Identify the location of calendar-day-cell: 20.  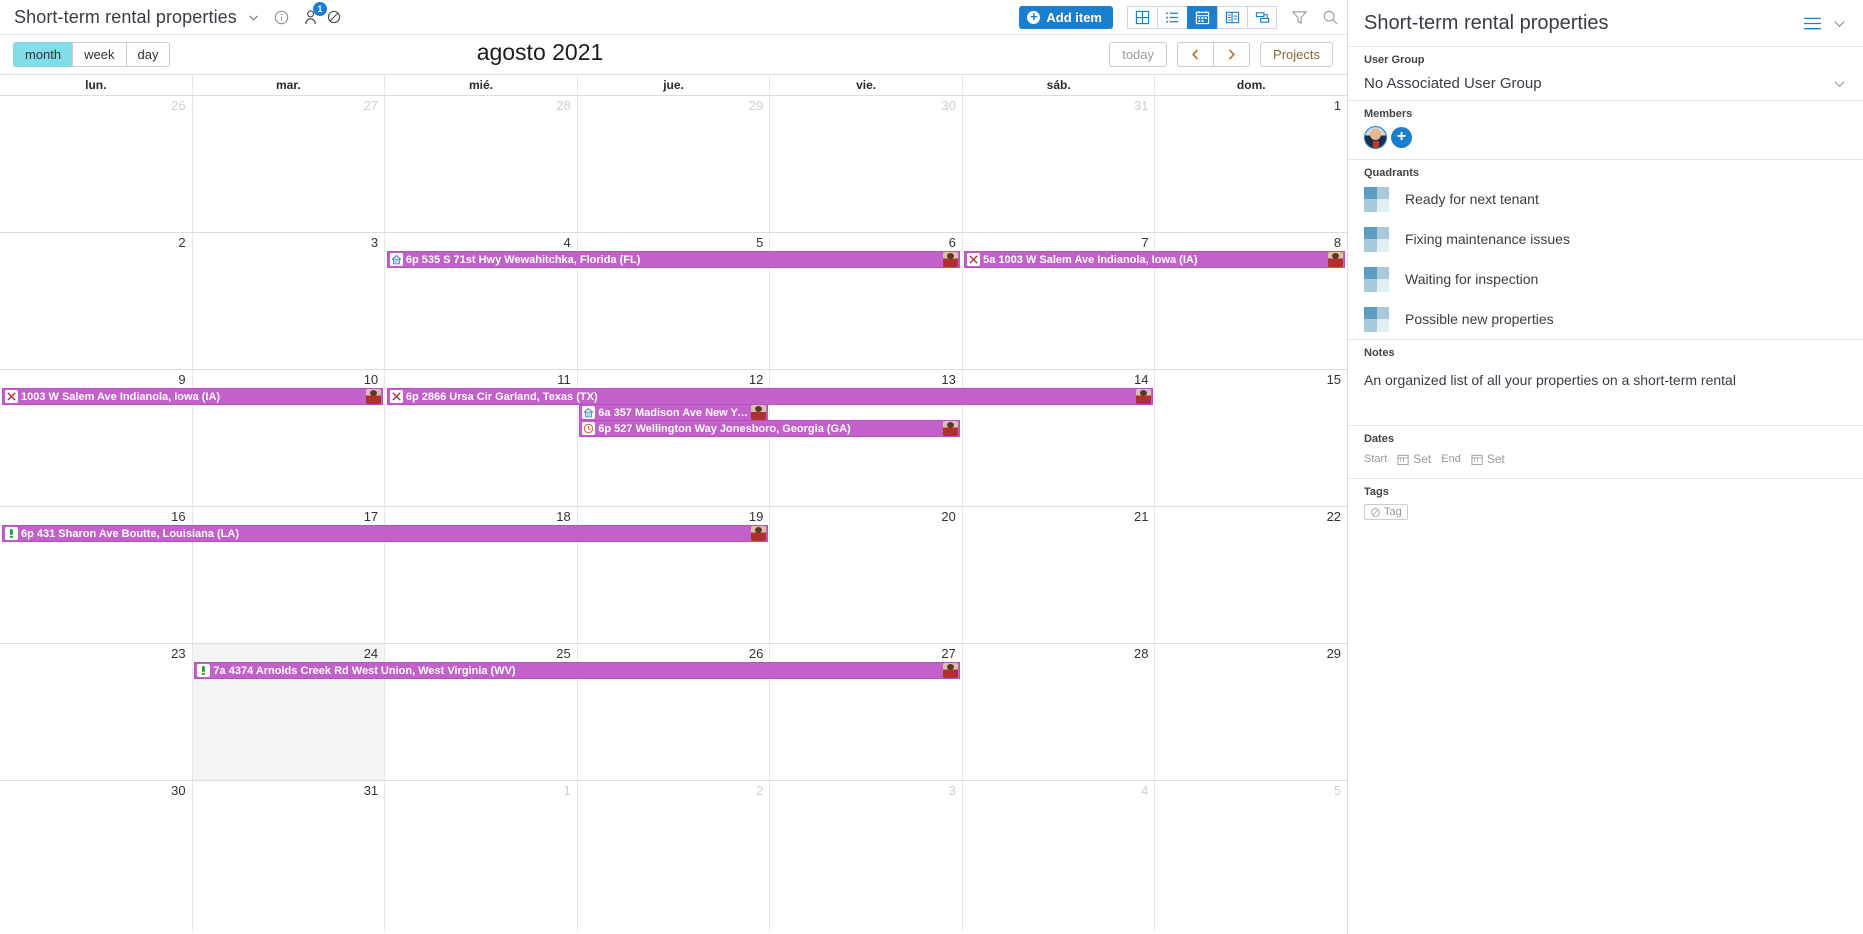
(865, 575).